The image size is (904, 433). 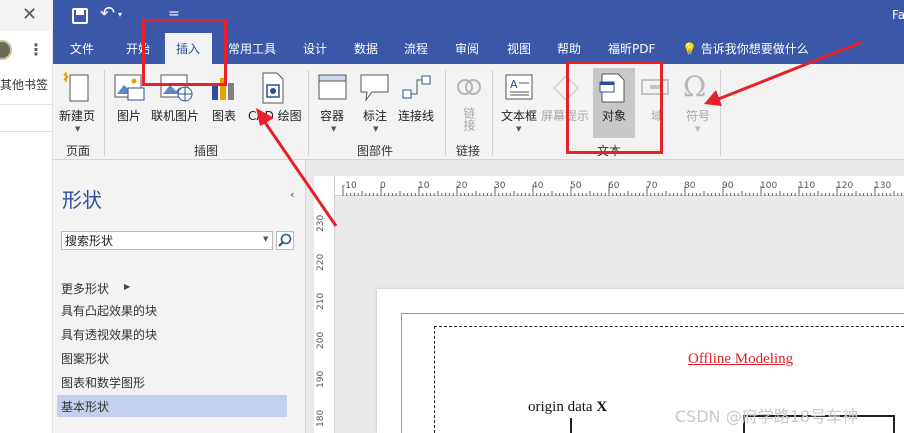 I want to click on connector-button: 连接线, so click(x=416, y=115).